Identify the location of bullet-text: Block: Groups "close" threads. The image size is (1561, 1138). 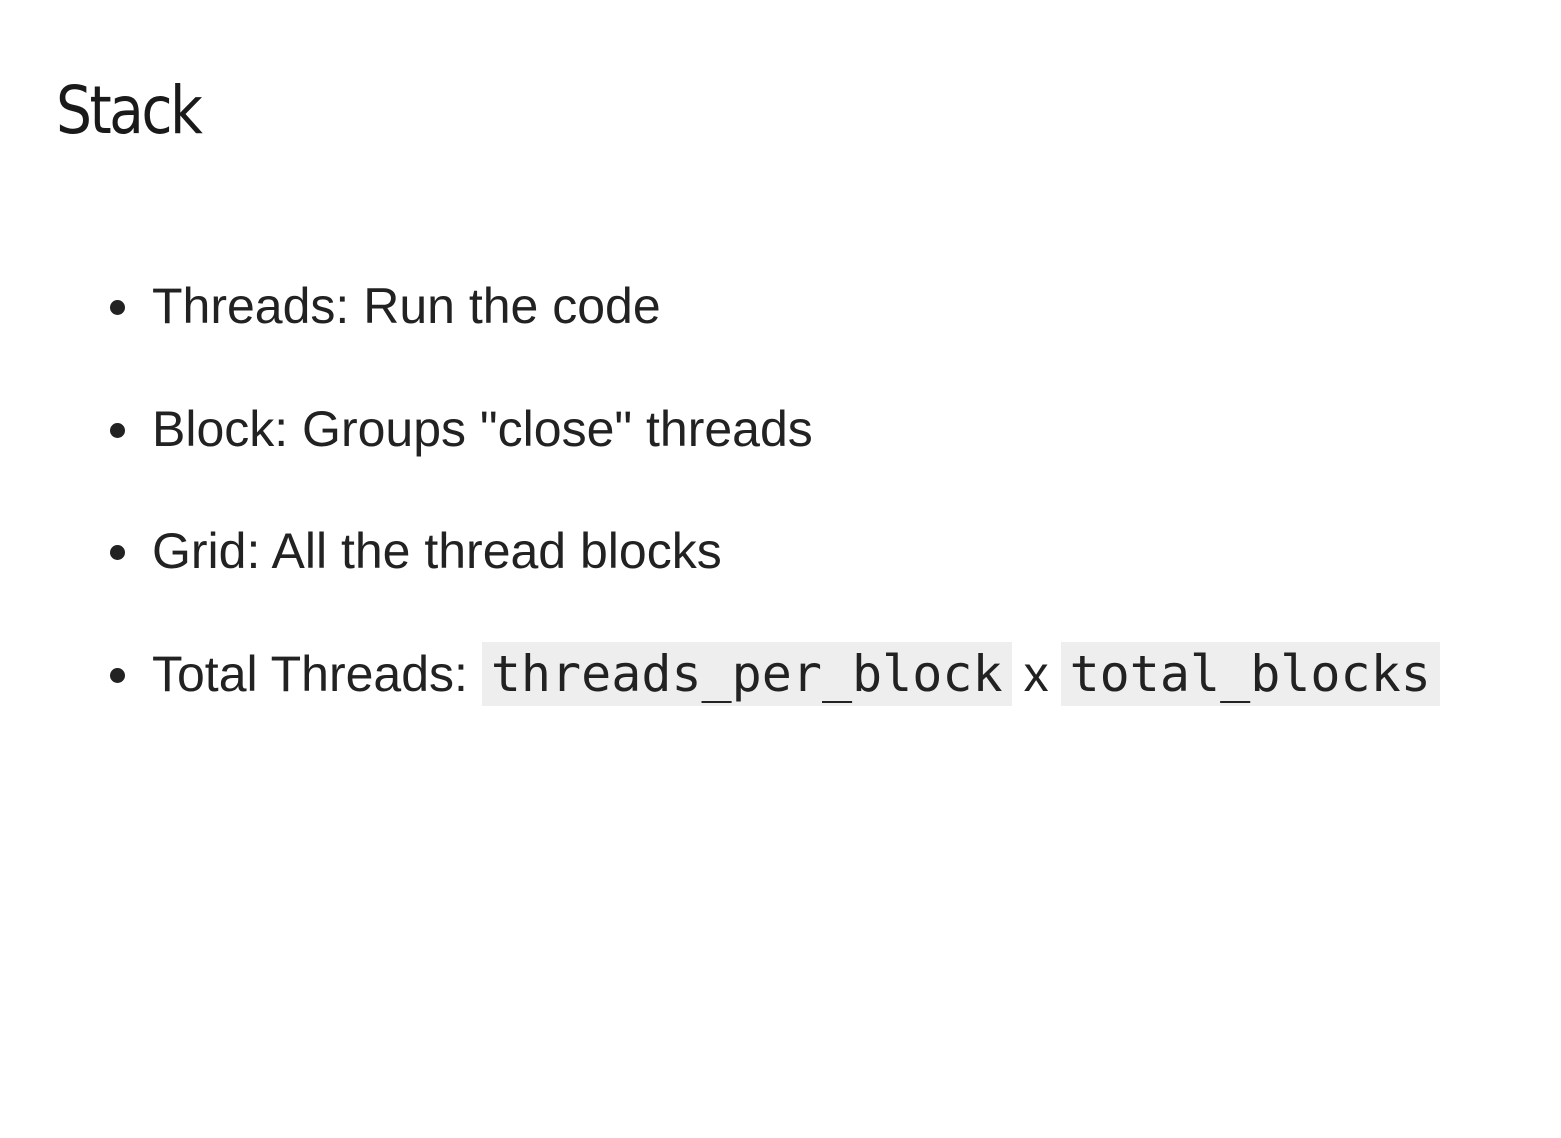
(482, 428).